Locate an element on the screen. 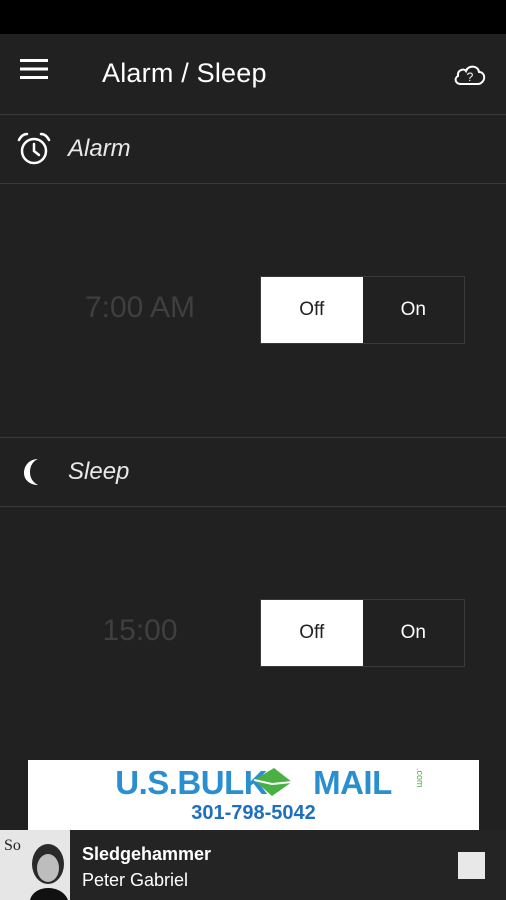 Image resolution: width=506 pixels, height=900 pixels. menu-button is located at coordinates (40, 74).